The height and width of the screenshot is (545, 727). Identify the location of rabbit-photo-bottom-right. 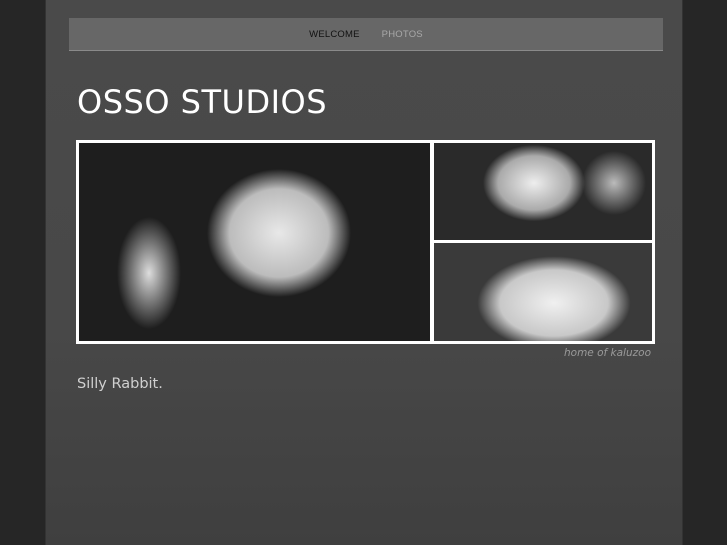
(543, 292).